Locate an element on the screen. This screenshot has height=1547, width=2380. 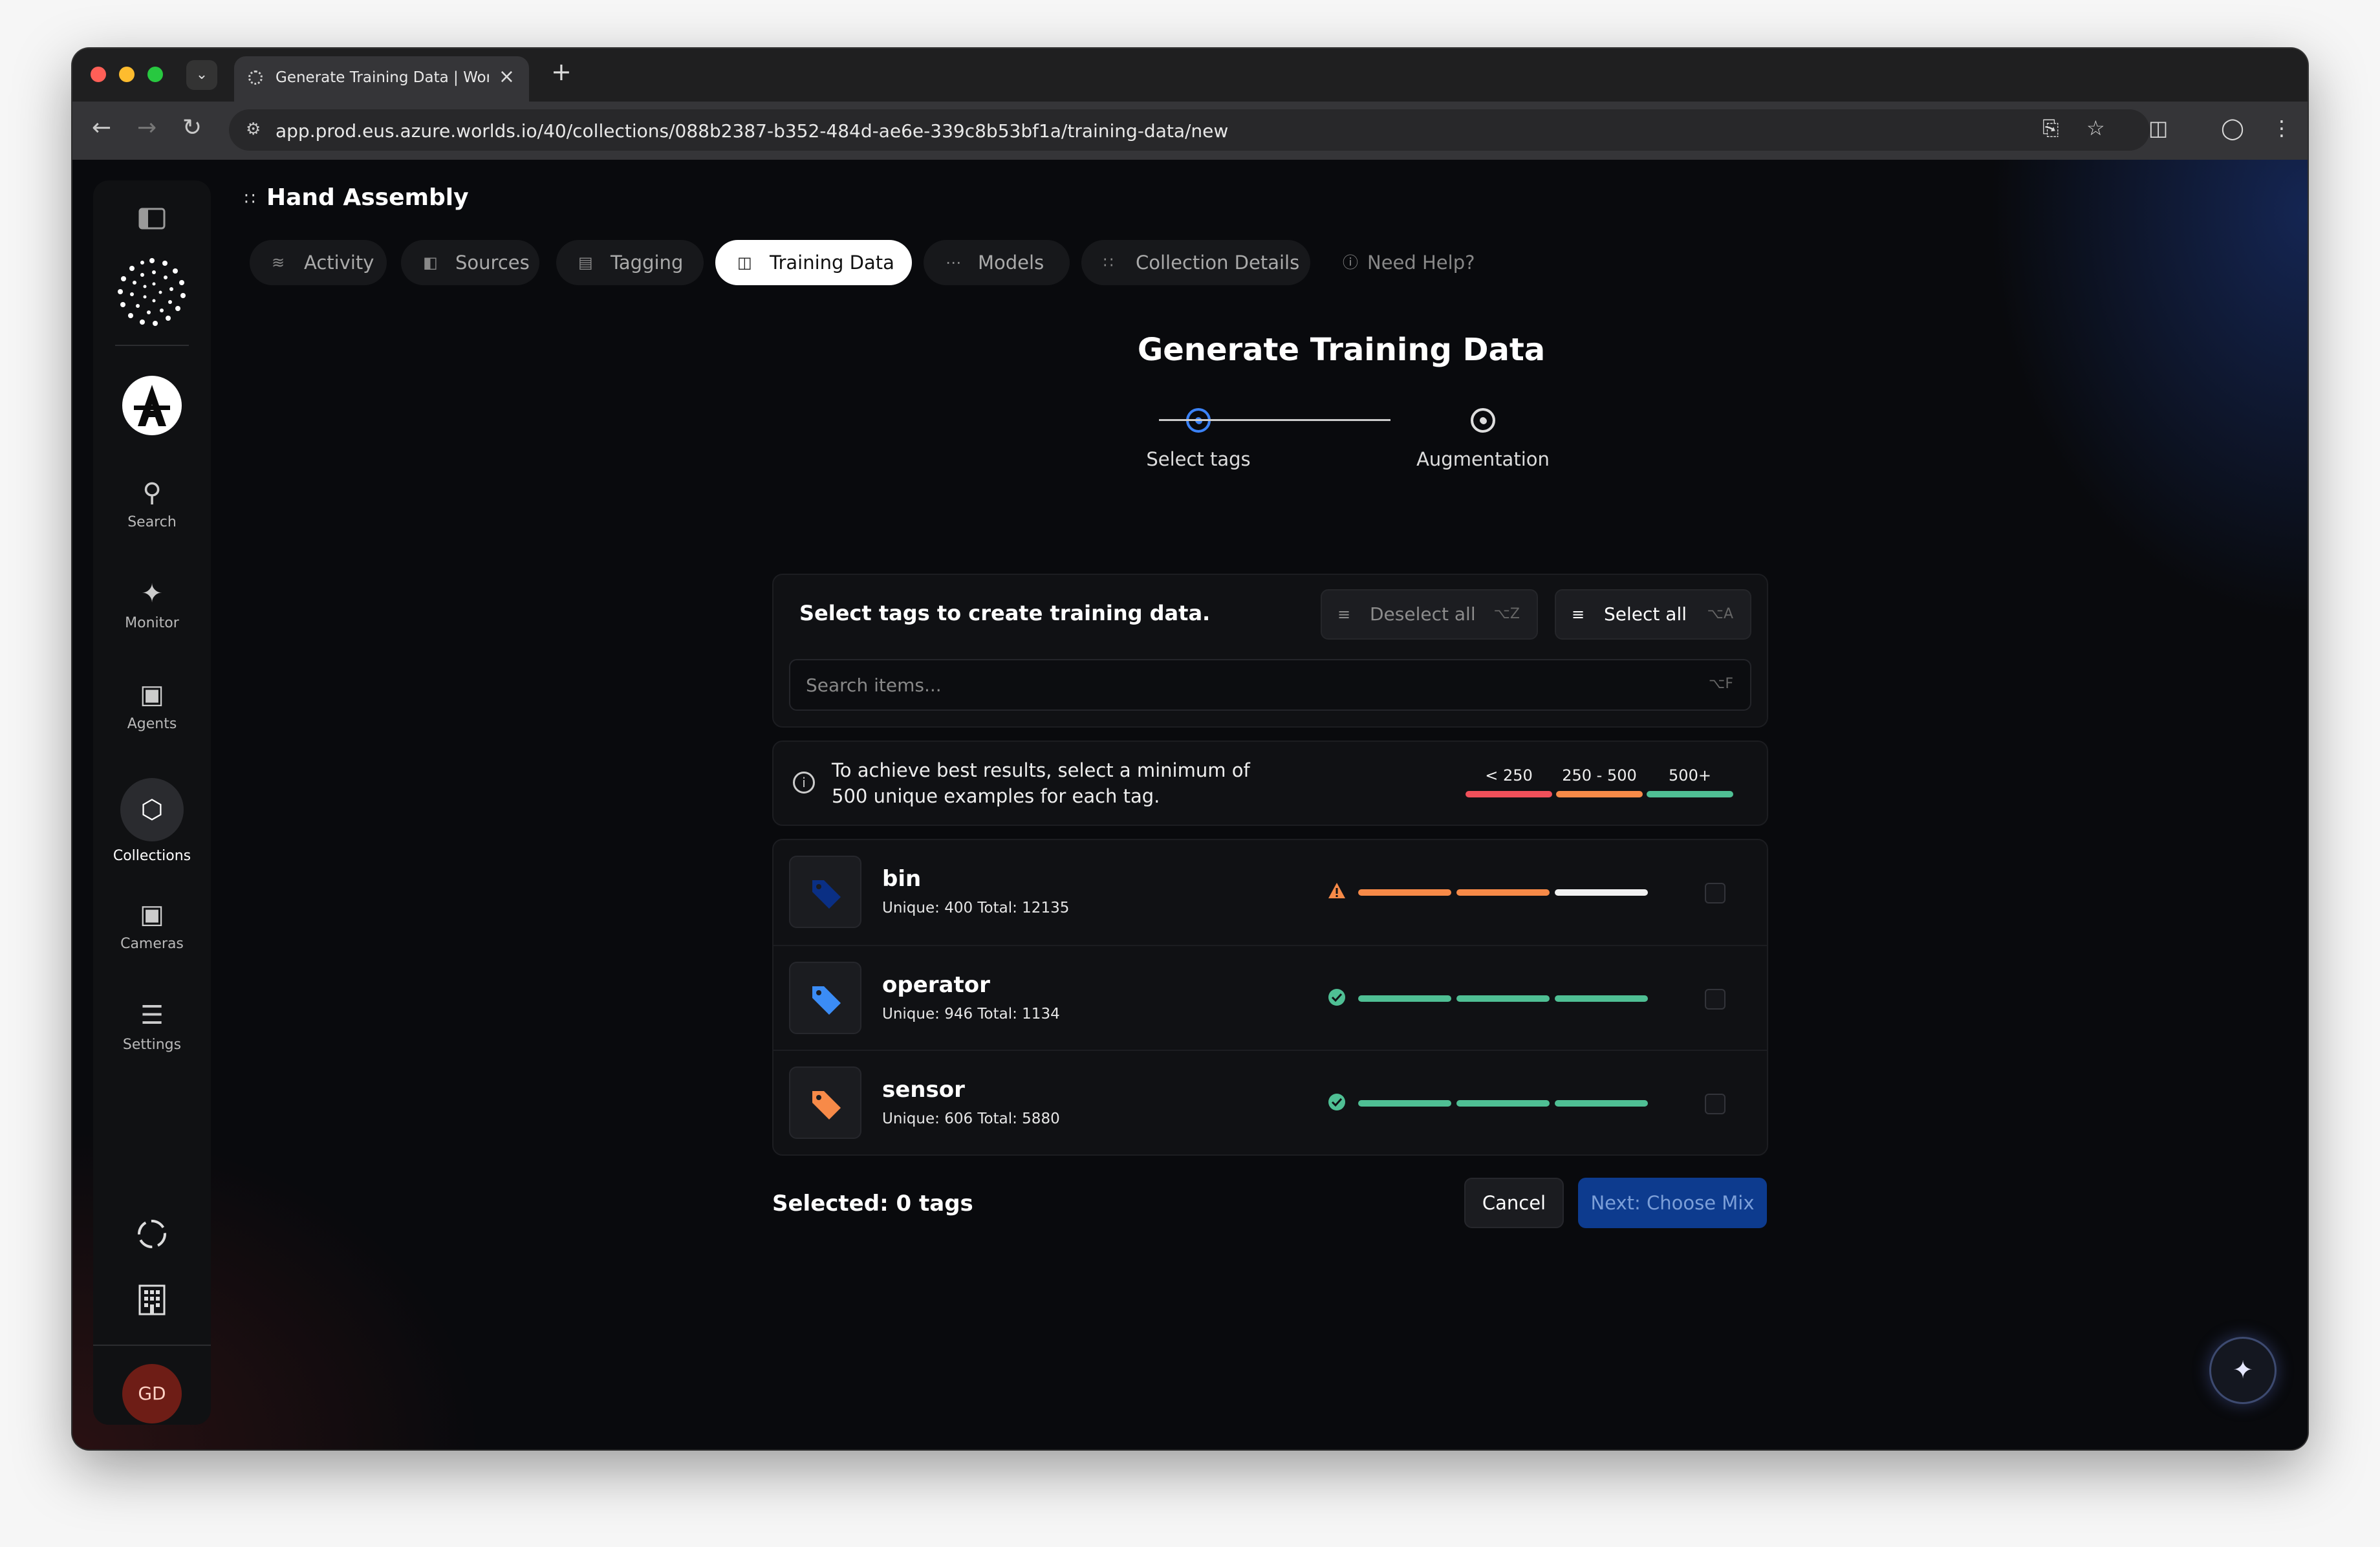
tag-icon is located at coordinates (826, 894).